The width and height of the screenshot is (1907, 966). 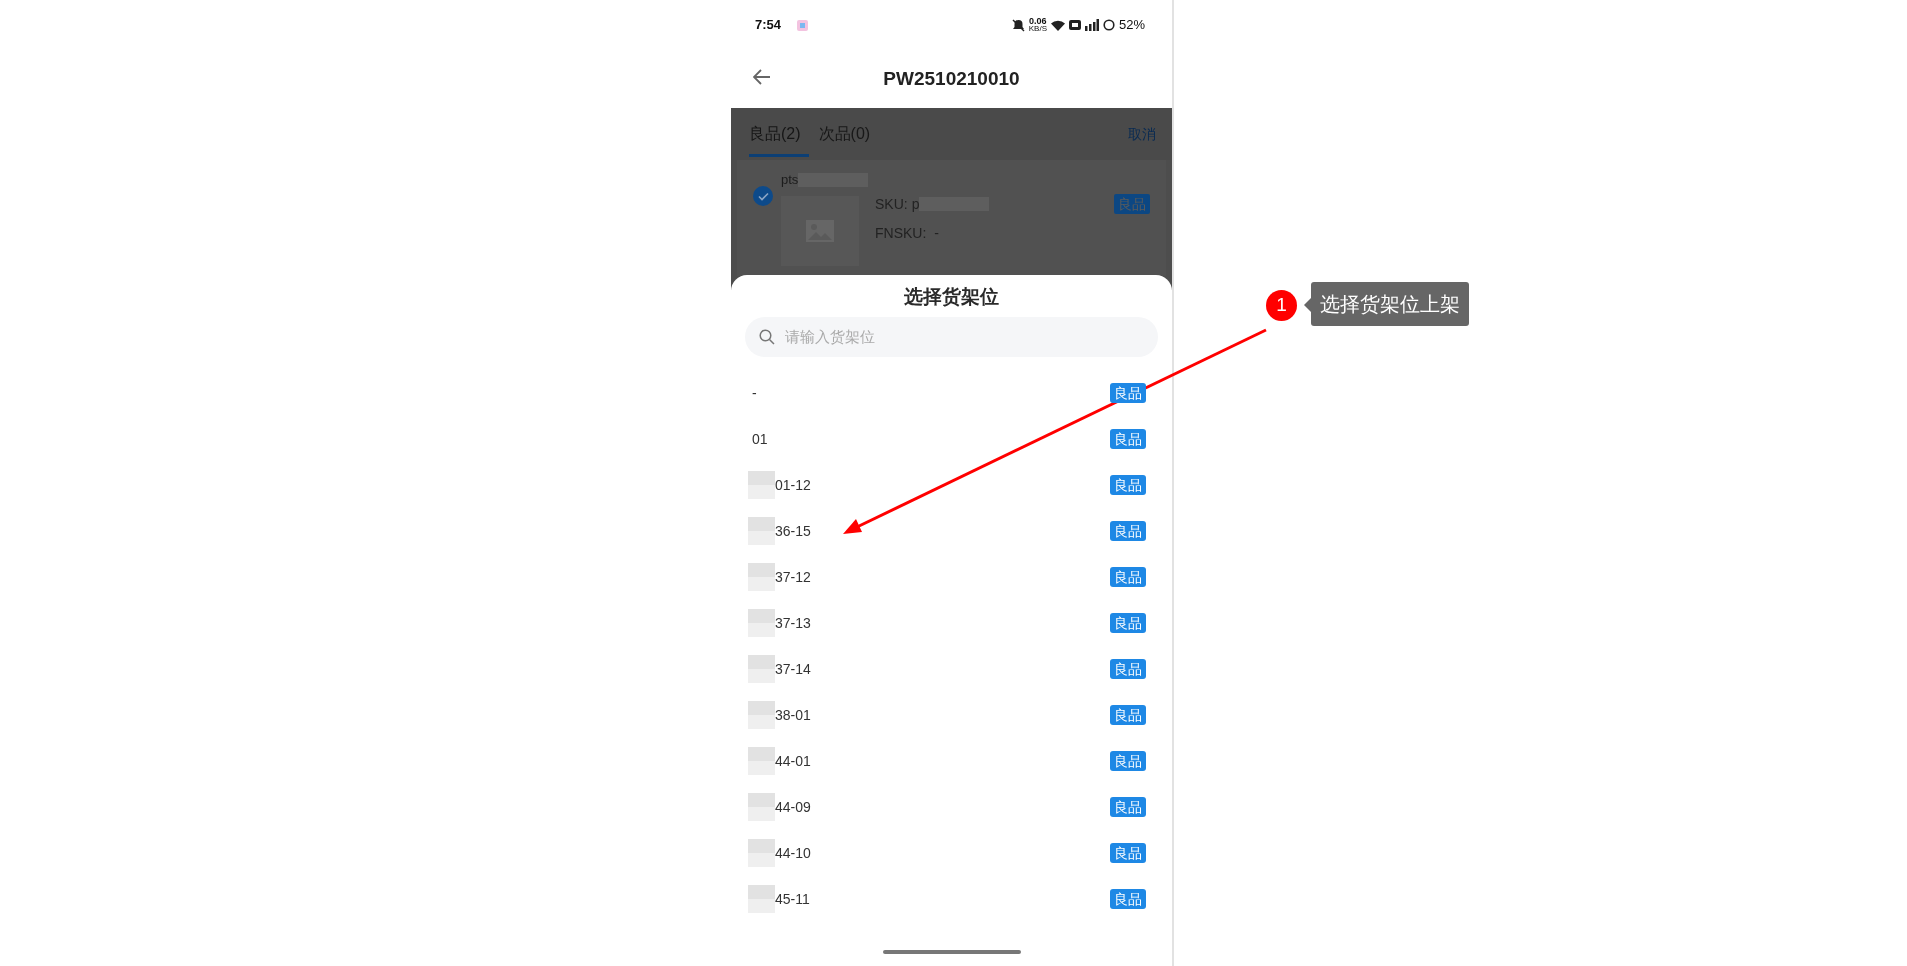 I want to click on callout-label: 选择货架位上架, so click(x=1390, y=304).